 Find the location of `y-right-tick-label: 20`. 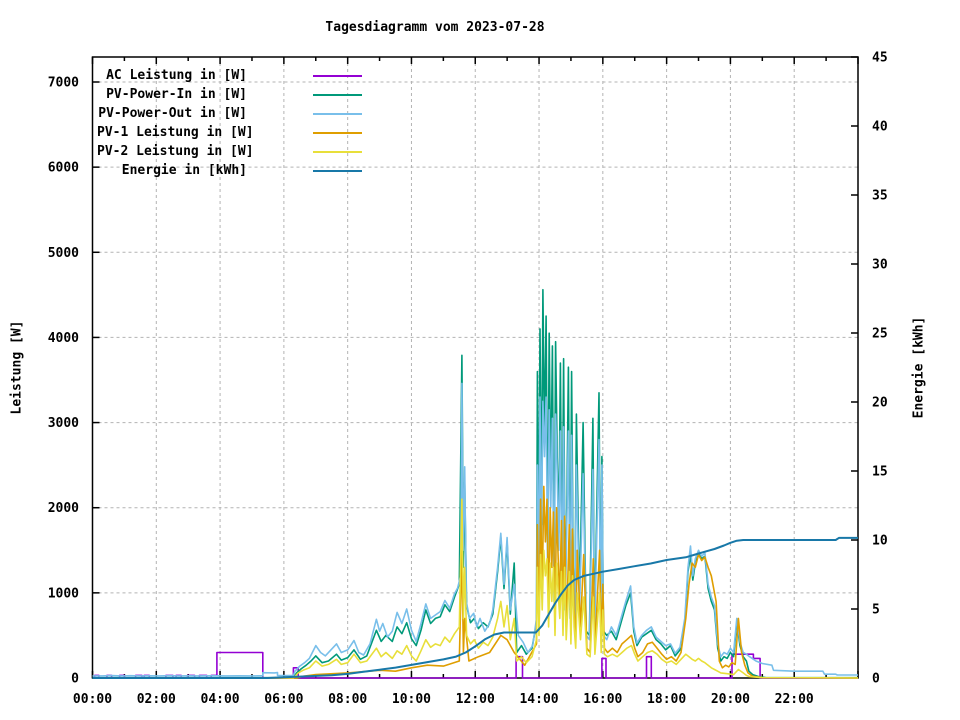

y-right-tick-label: 20 is located at coordinates (880, 403).